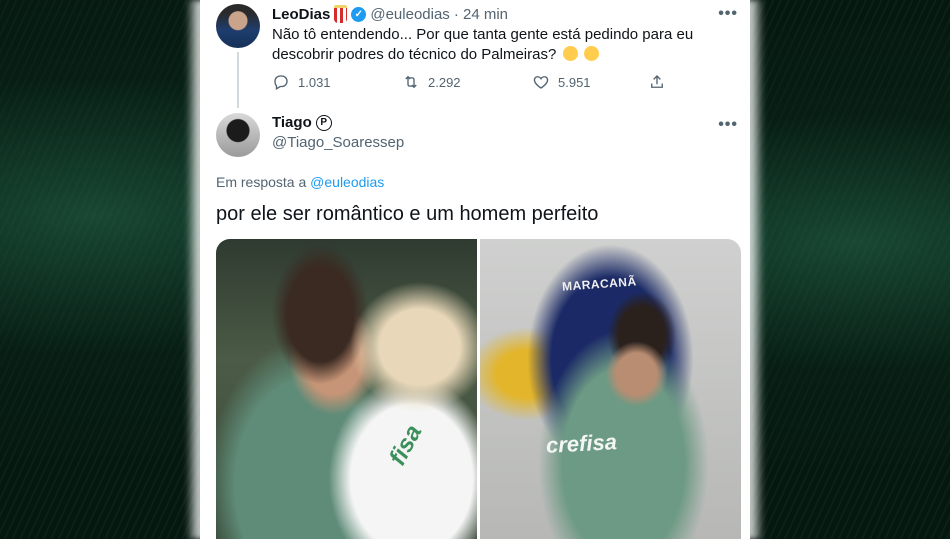 Image resolution: width=950 pixels, height=539 pixels. Describe the element at coordinates (359, 14) in the screenshot. I see `verified-icon: ✓` at that location.